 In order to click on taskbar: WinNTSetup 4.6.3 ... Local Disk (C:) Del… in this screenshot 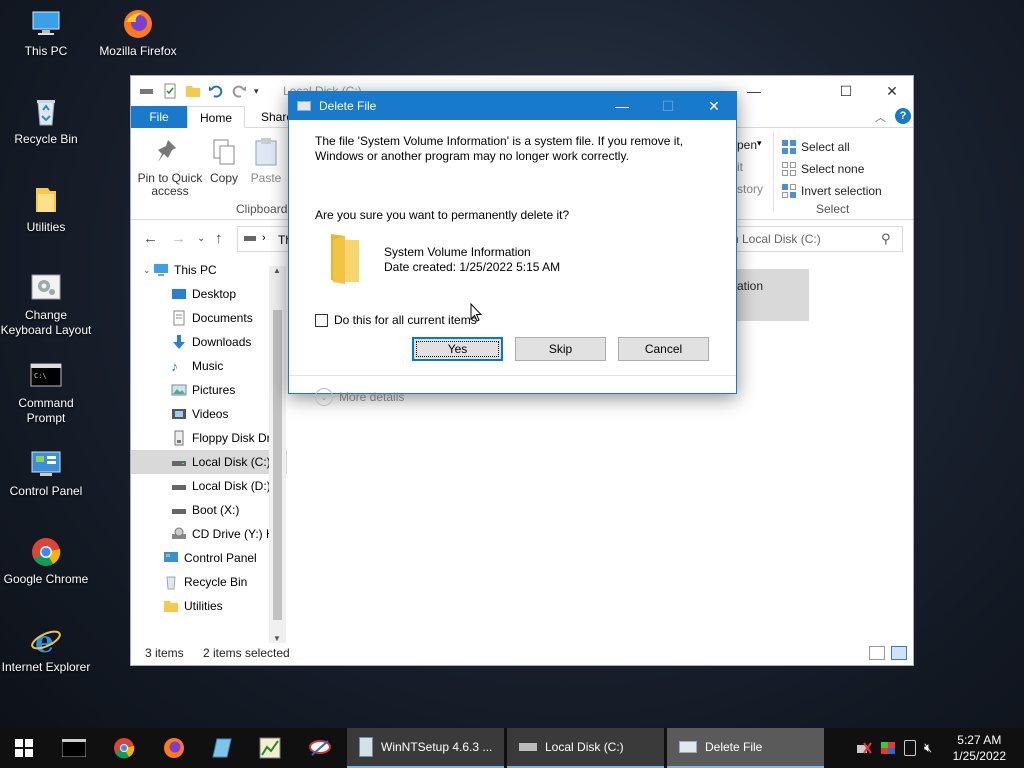, I will do `click(512, 748)`.